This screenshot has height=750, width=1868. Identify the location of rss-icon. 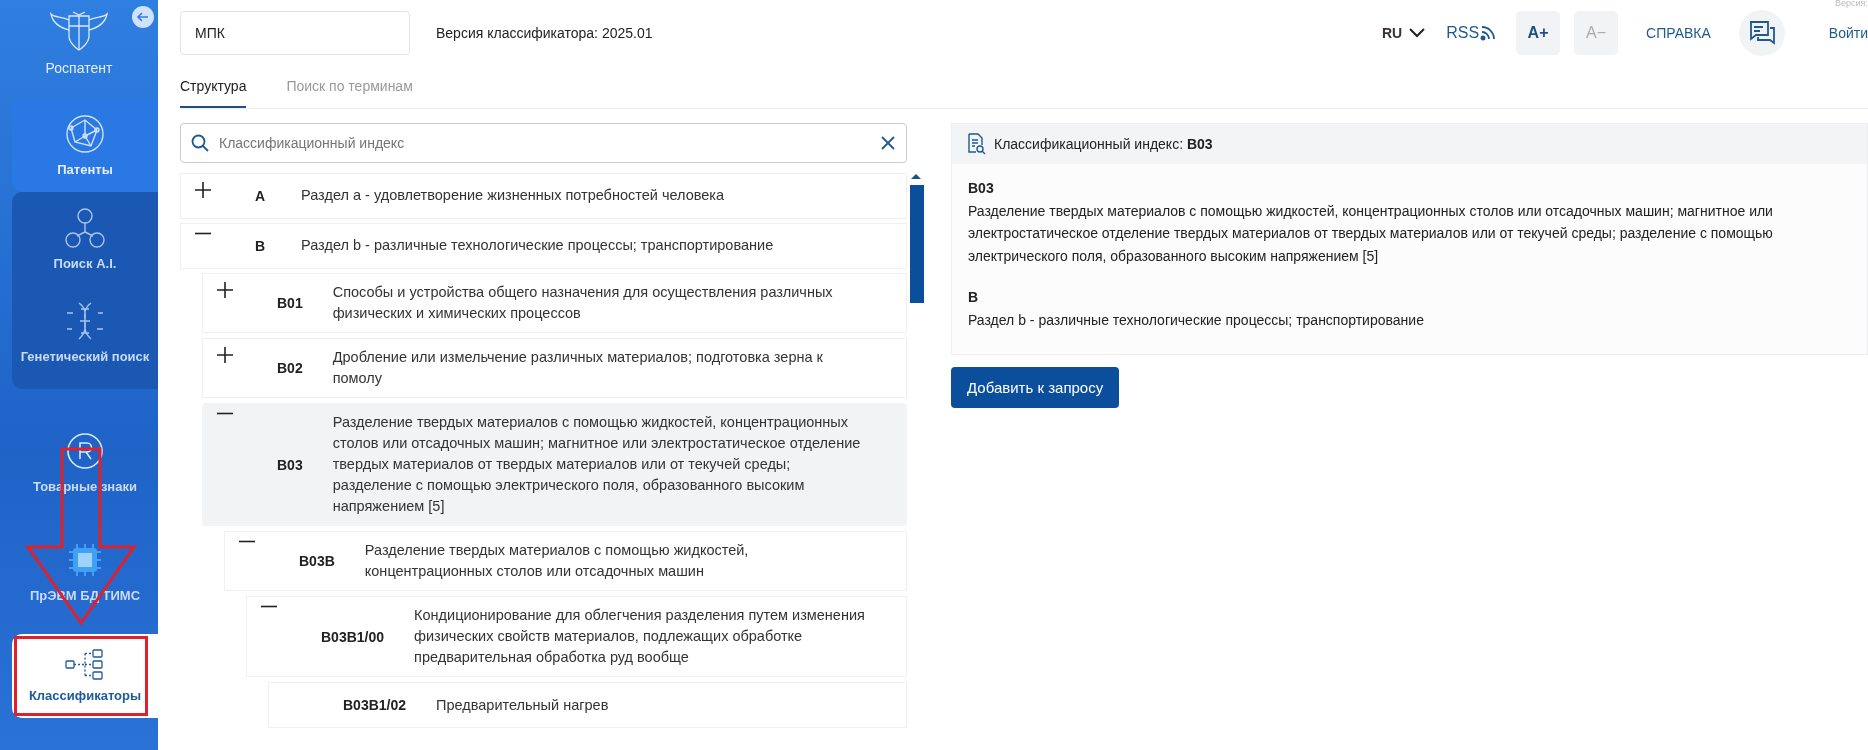
(1488, 33).